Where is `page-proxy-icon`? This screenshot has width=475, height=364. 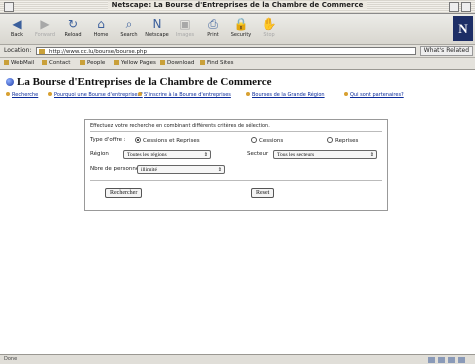
page-proxy-icon is located at coordinates (42, 51).